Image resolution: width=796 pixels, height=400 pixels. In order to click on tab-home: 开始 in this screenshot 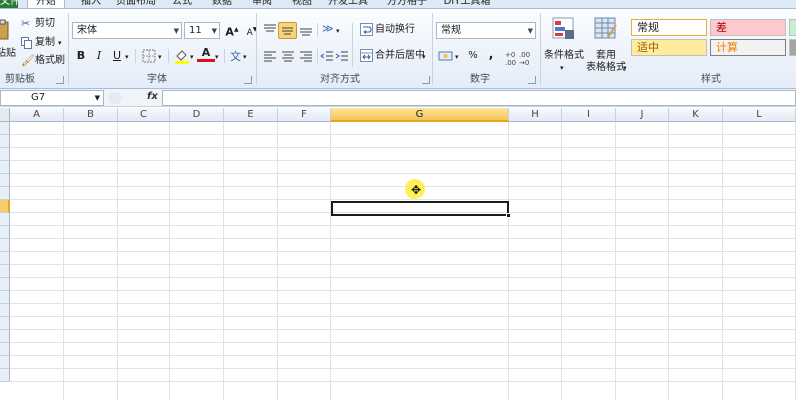, I will do `click(46, 4)`.